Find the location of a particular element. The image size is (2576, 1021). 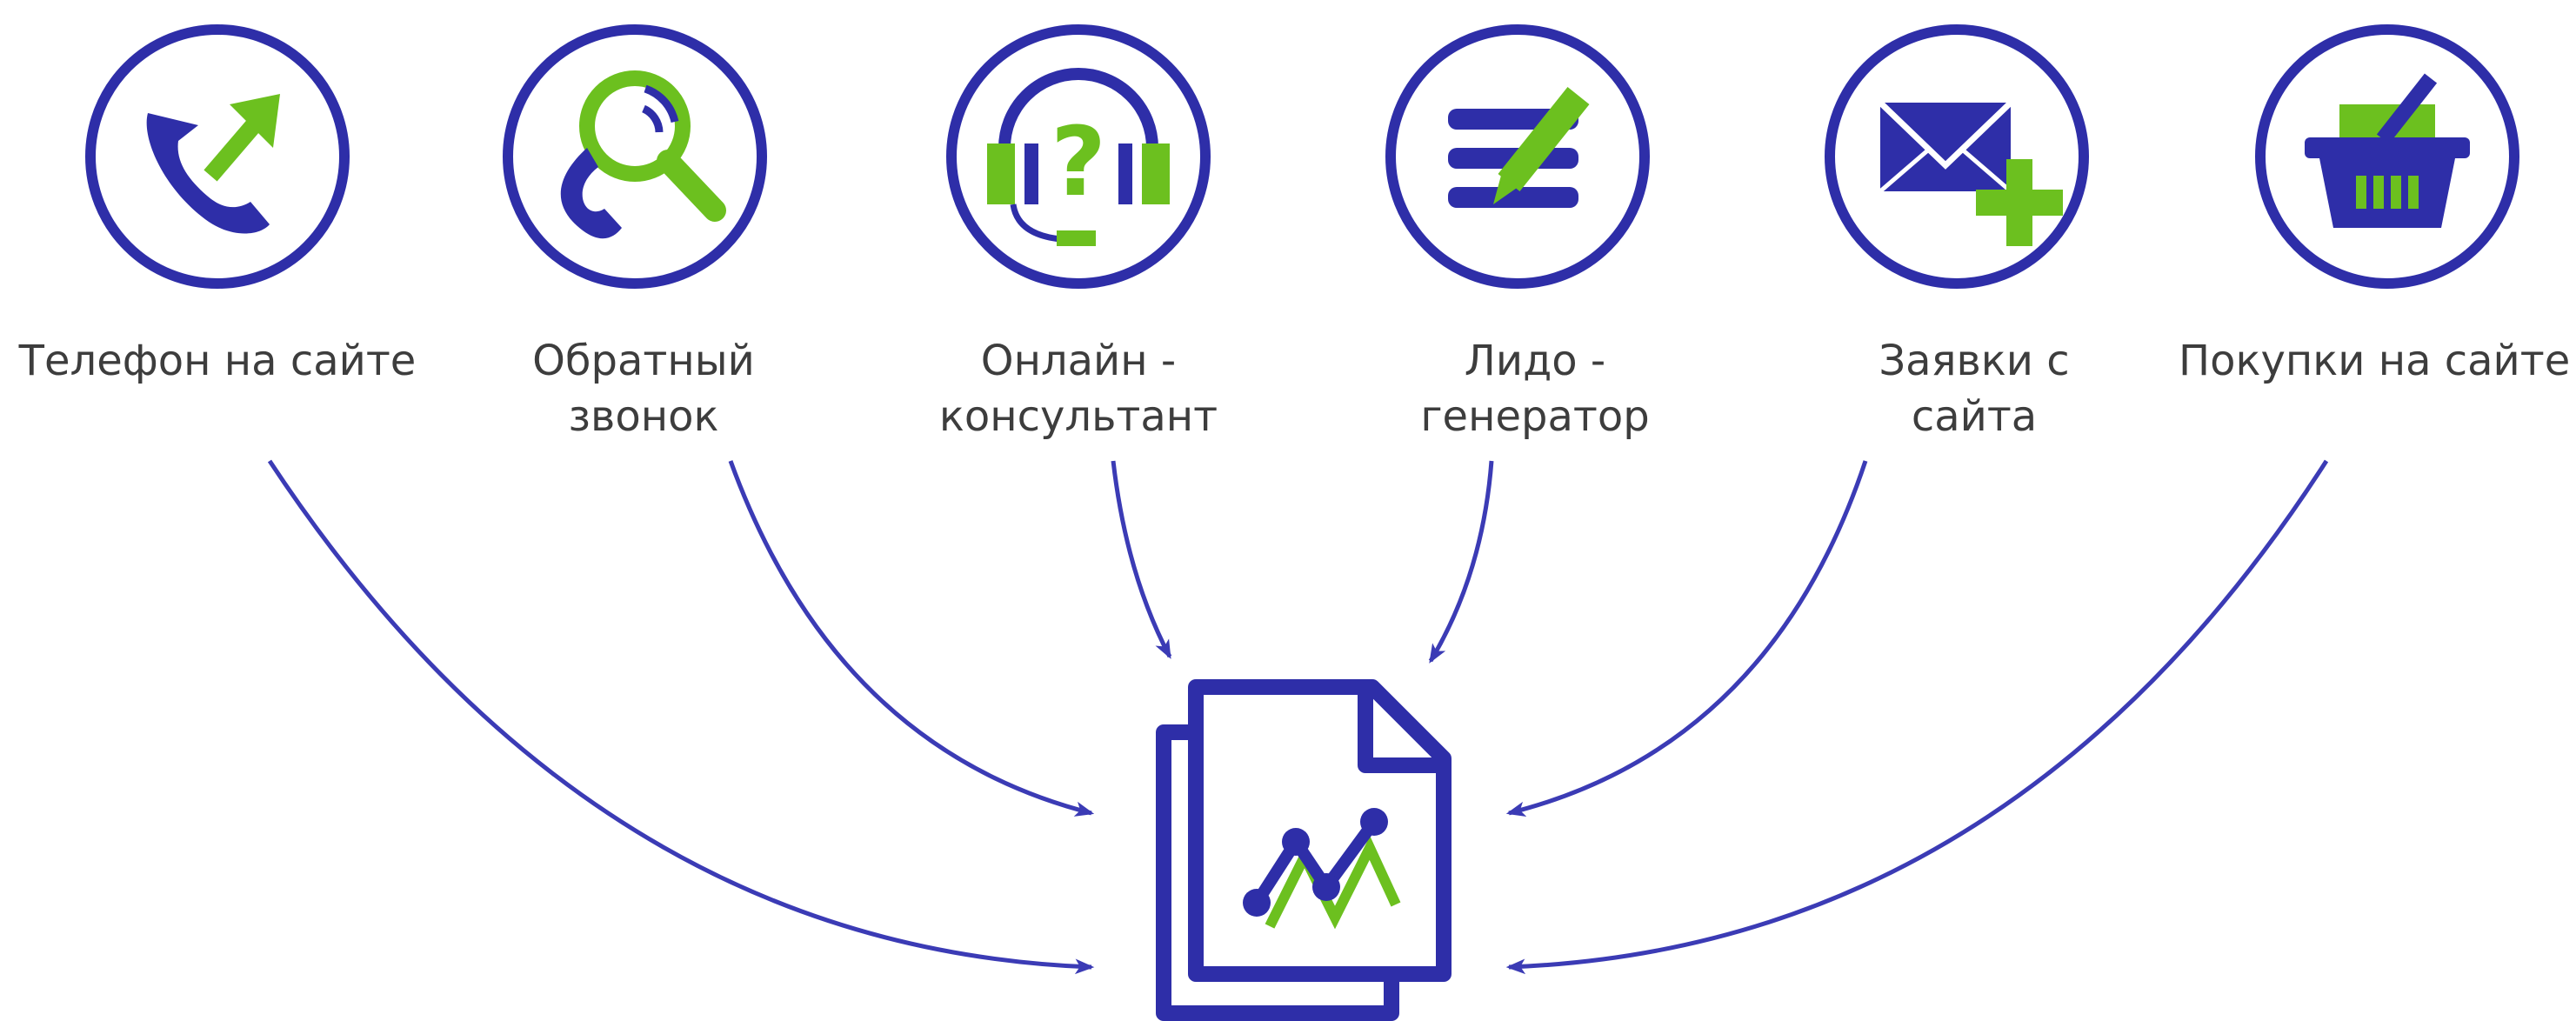

envelope-plus-icon is located at coordinates (1957, 156).